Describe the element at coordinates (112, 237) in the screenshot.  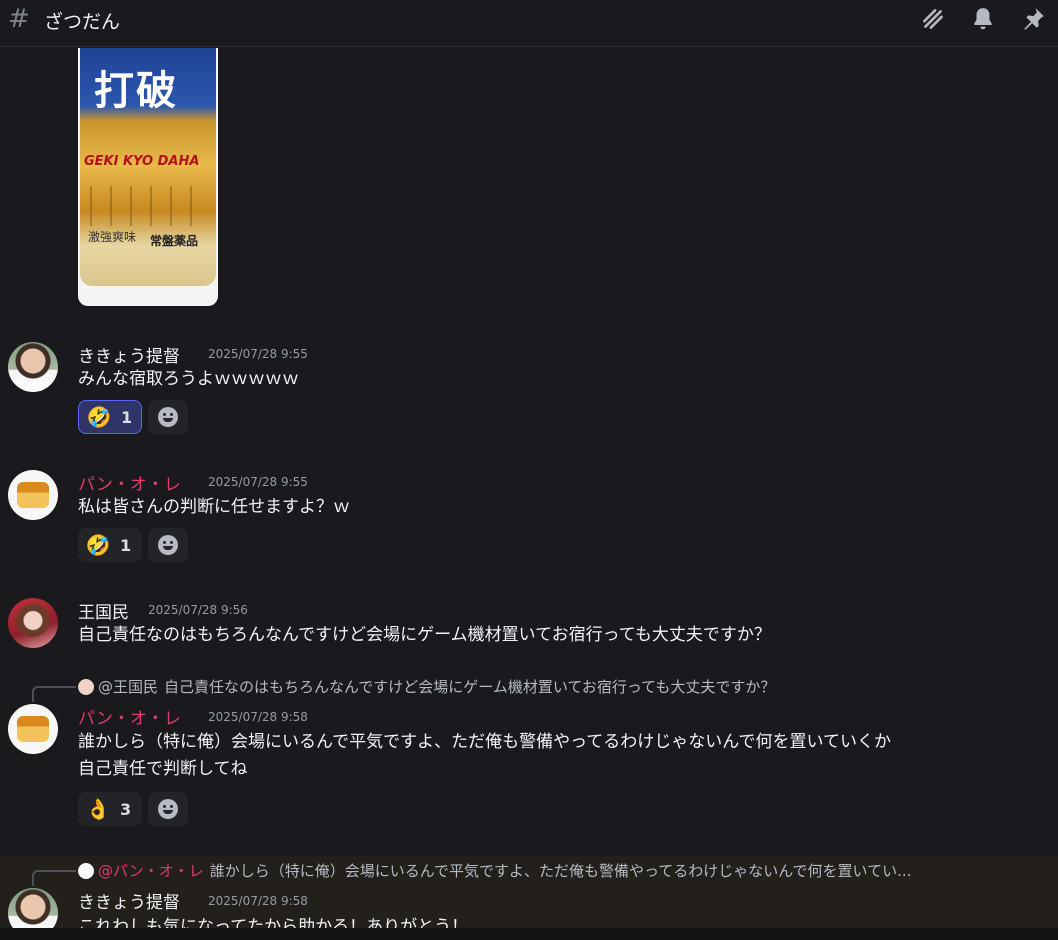
I see `bottle-taste: 激強爽味` at that location.